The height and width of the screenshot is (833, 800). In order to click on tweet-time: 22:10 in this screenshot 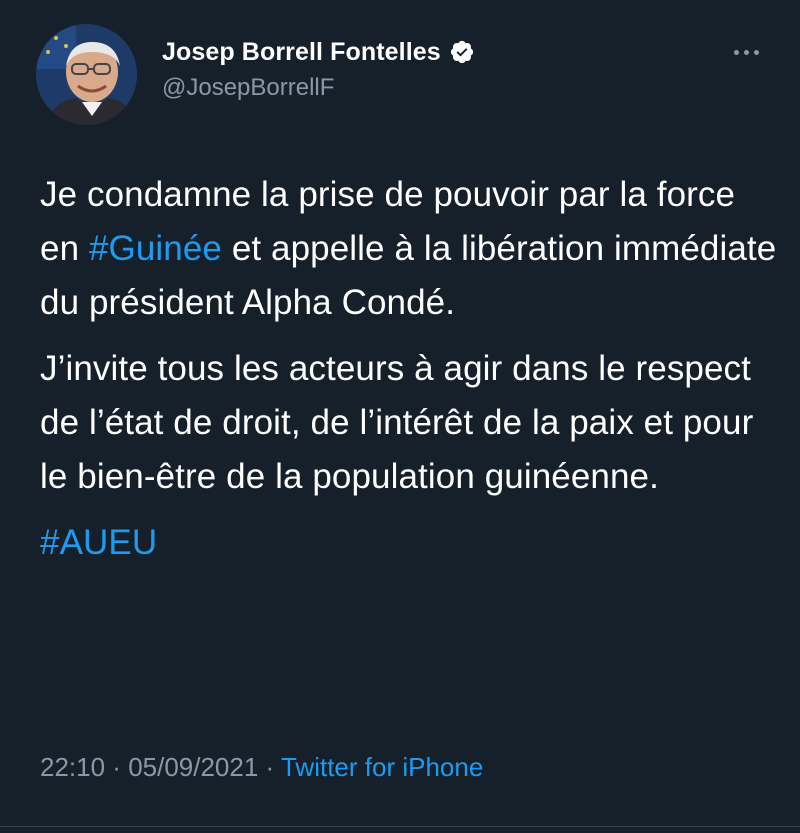, I will do `click(72, 767)`.